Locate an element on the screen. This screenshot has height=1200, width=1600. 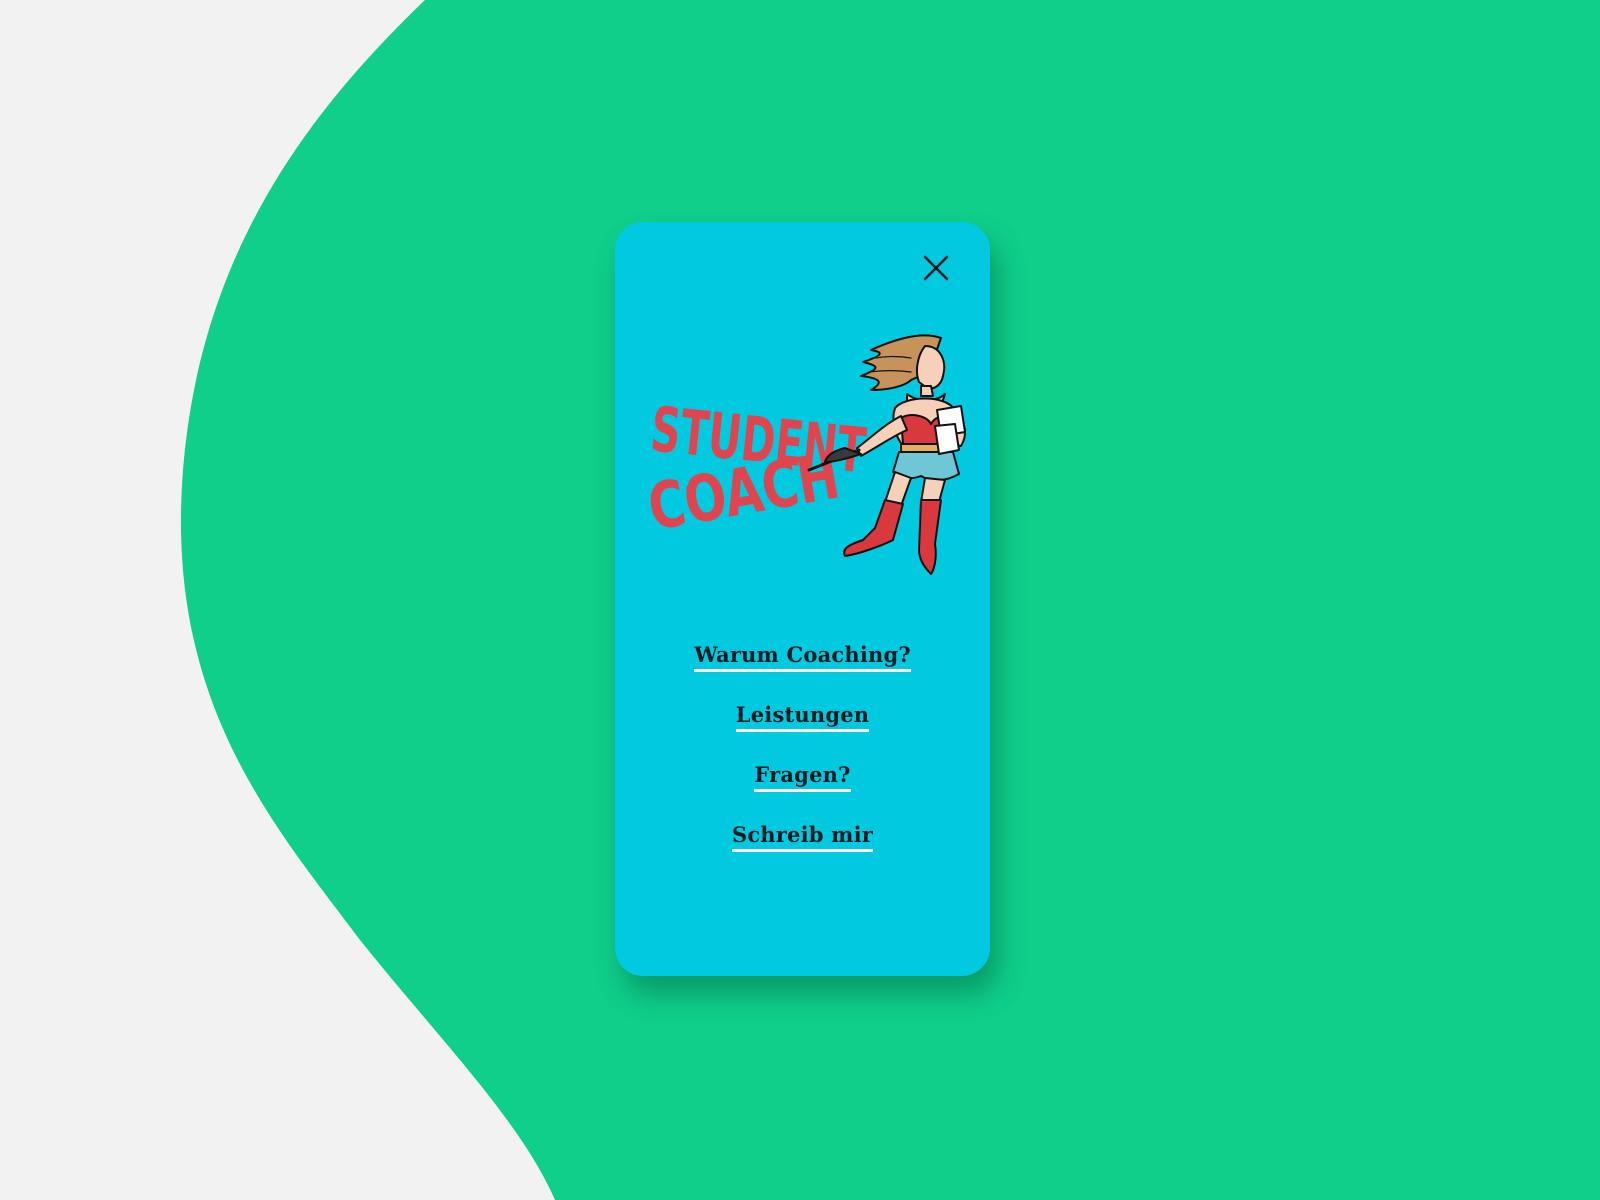
nav-link-warum-coaching: Warum Coaching? is located at coordinates (802, 657).